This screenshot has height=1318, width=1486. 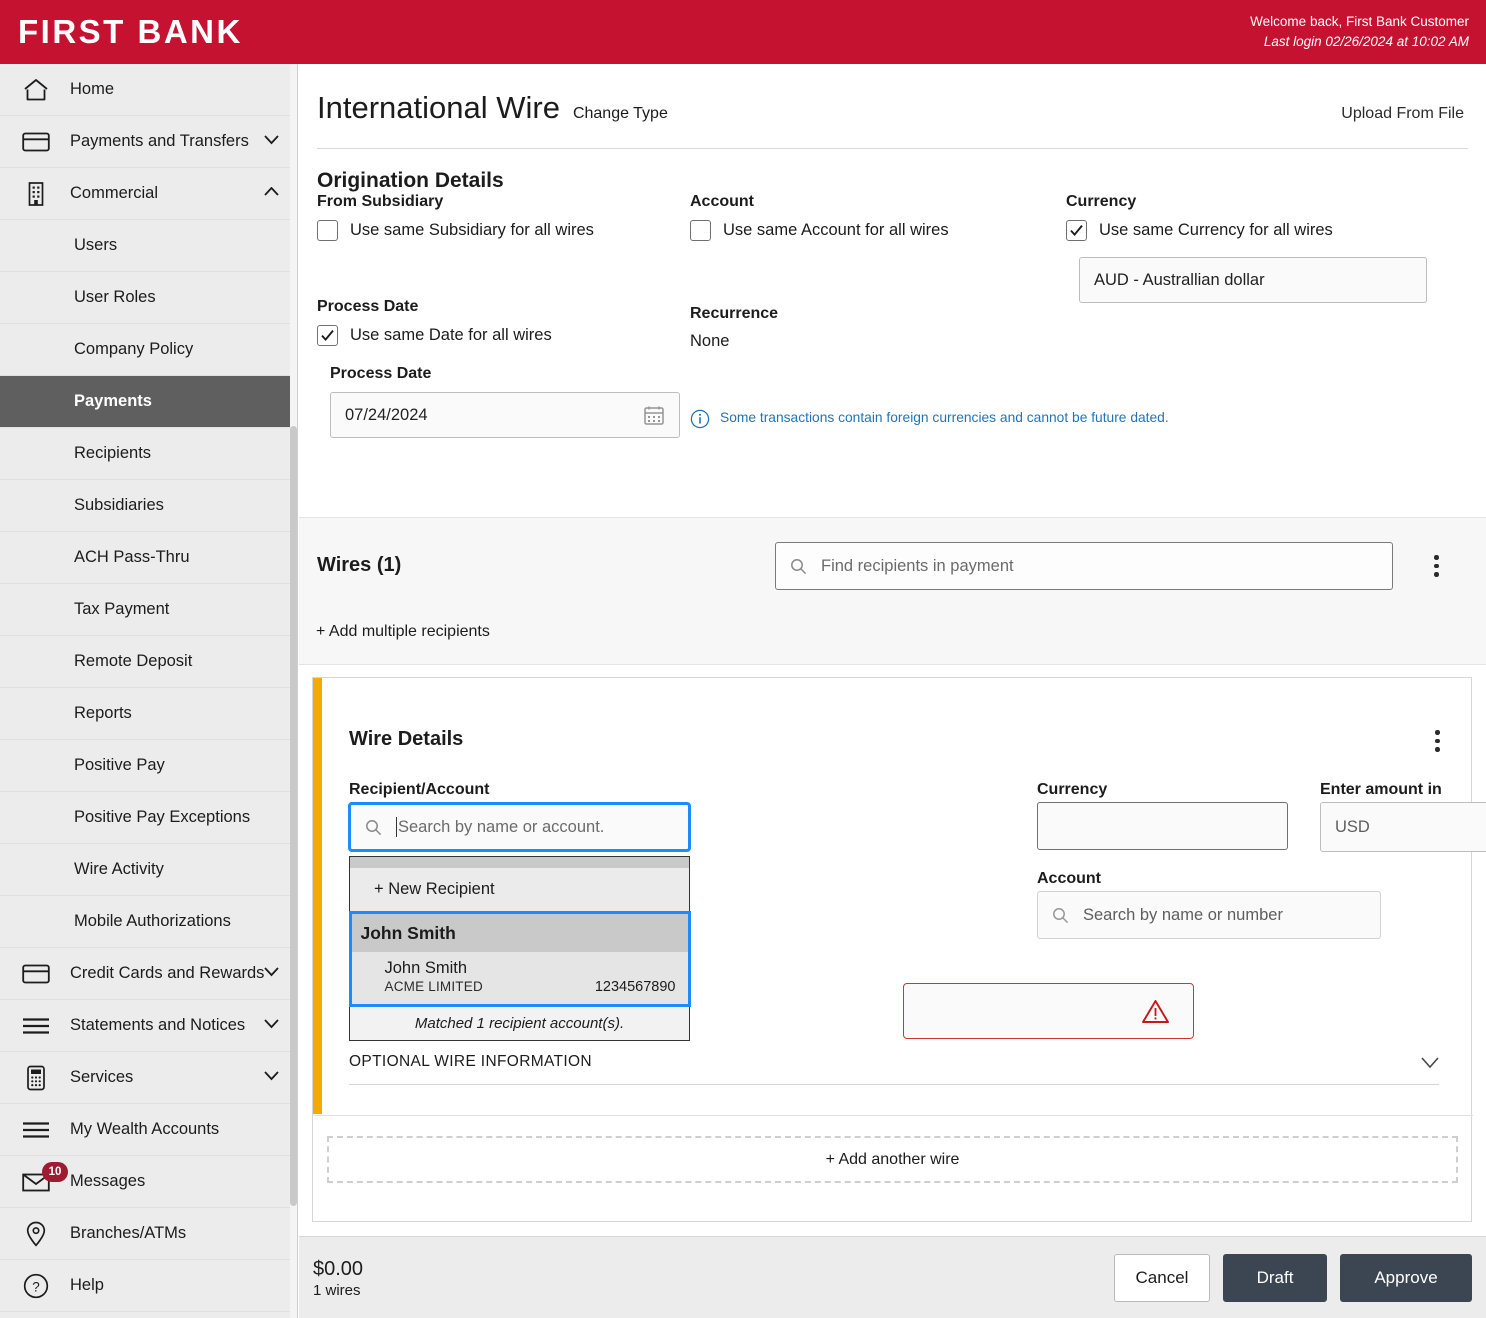 I want to click on question-icon: ?, so click(x=36, y=1286).